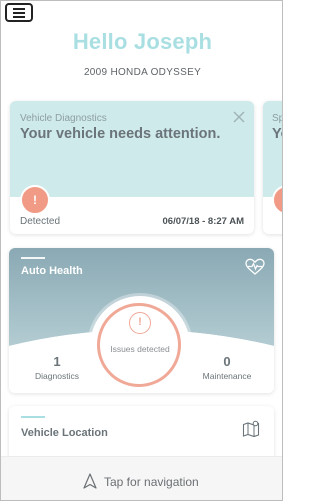 Image resolution: width=320 pixels, height=501 pixels. What do you see at coordinates (35, 200) in the screenshot?
I see `alert-icon: !` at bounding box center [35, 200].